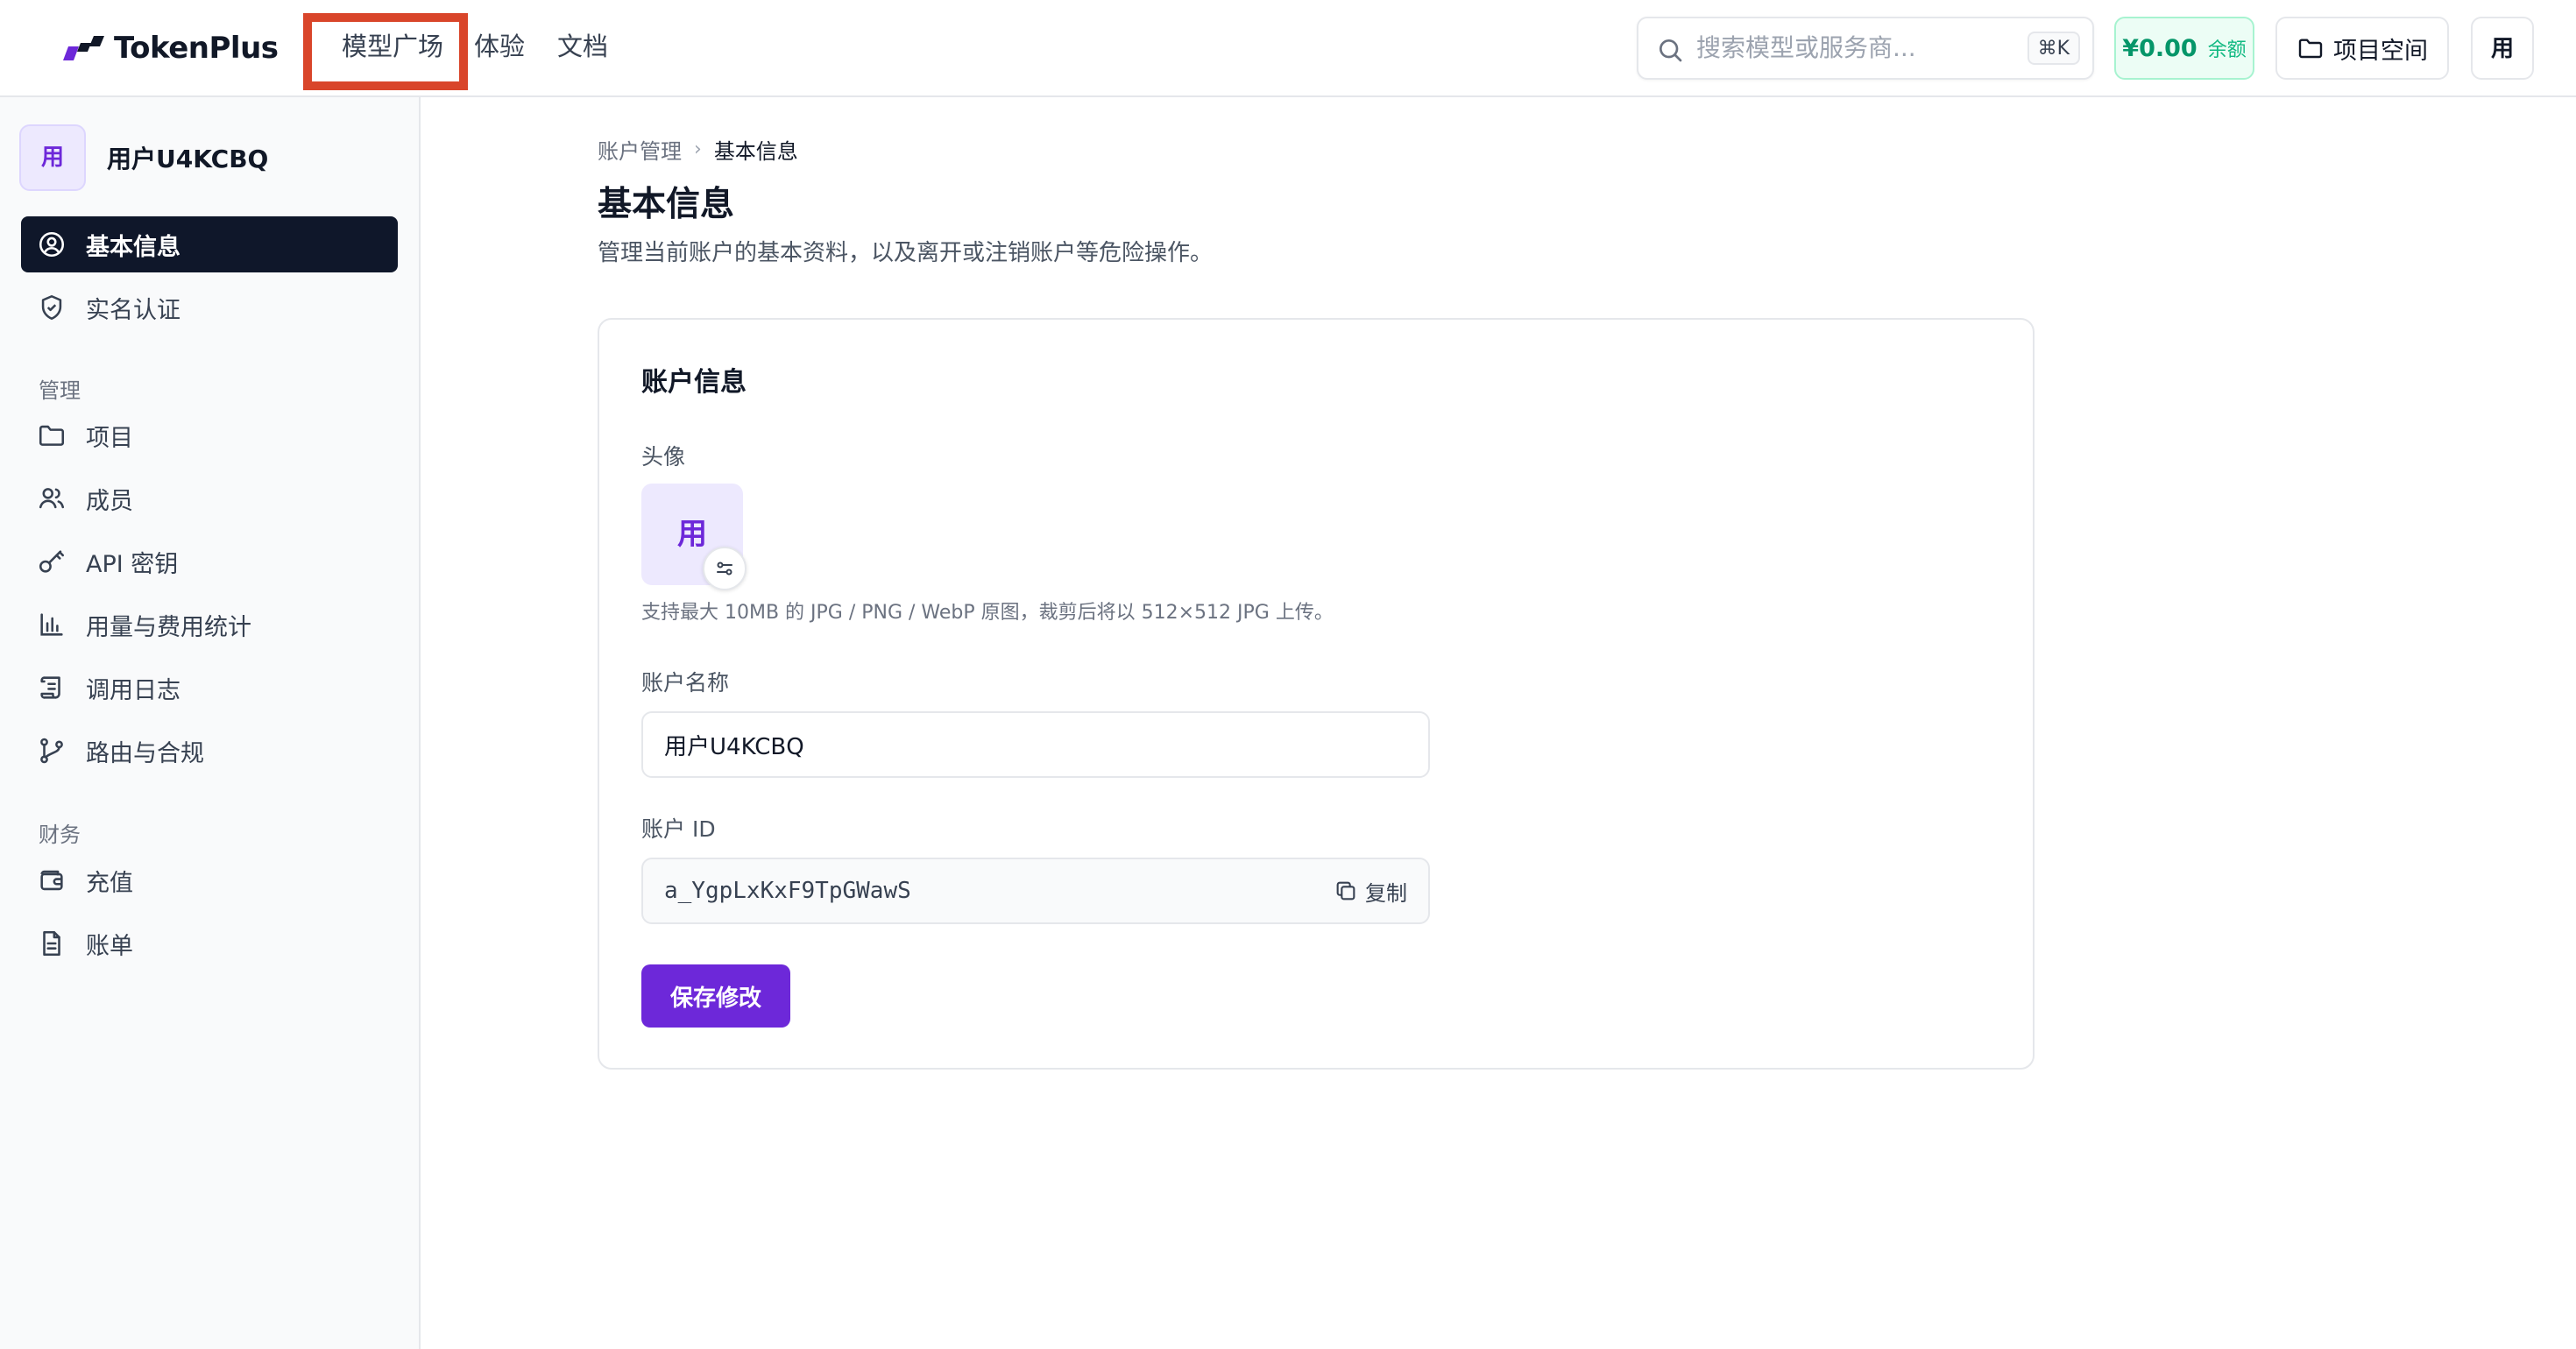  What do you see at coordinates (209, 244) in the screenshot?
I see `sidebar-item-basic-info: 基本信息` at bounding box center [209, 244].